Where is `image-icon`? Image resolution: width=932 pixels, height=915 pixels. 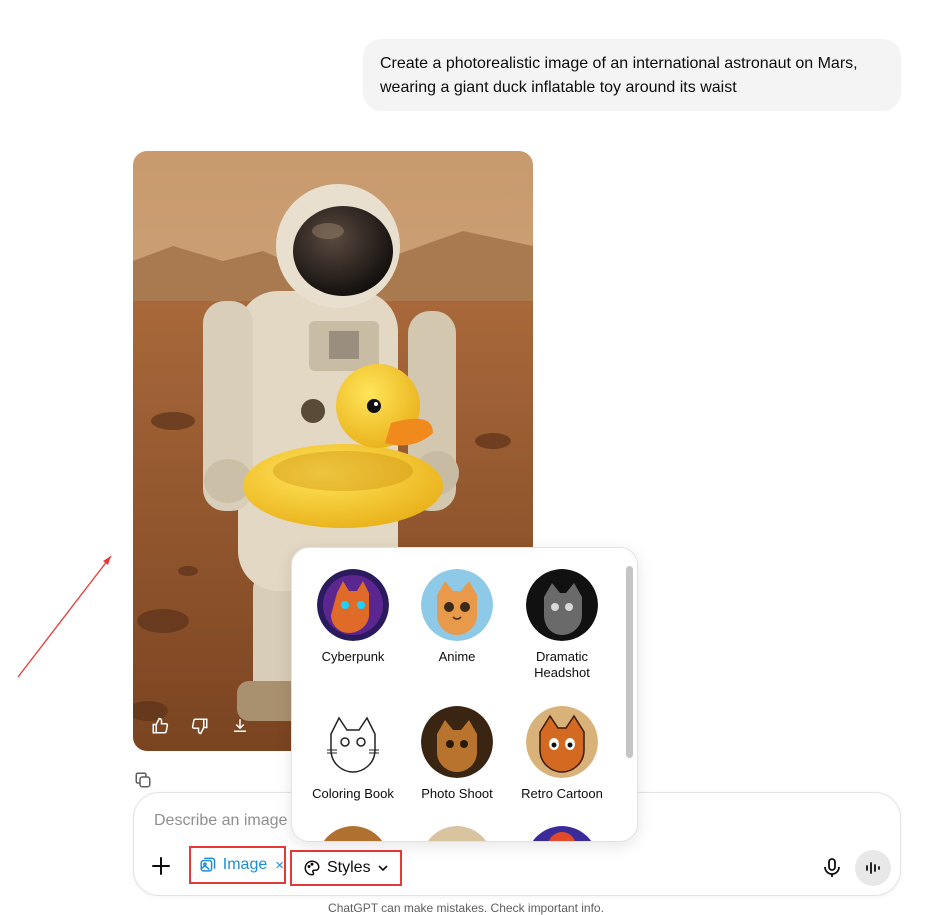 image-icon is located at coordinates (208, 864).